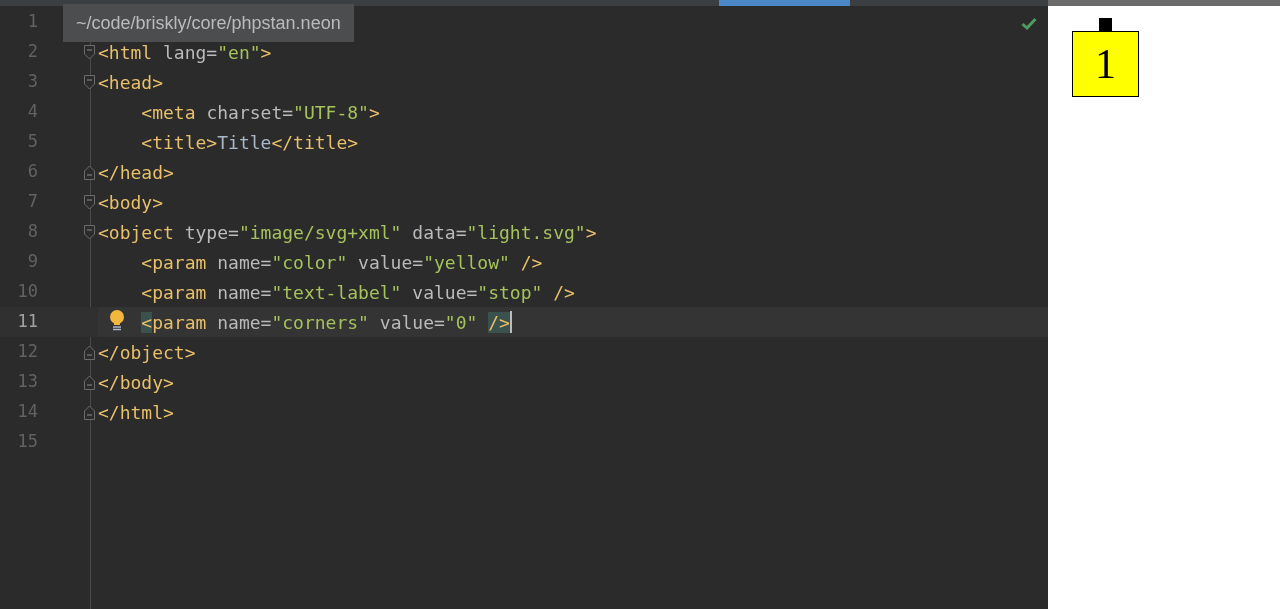 This screenshot has height=609, width=1280. I want to click on code-line: </body>, so click(136, 382).